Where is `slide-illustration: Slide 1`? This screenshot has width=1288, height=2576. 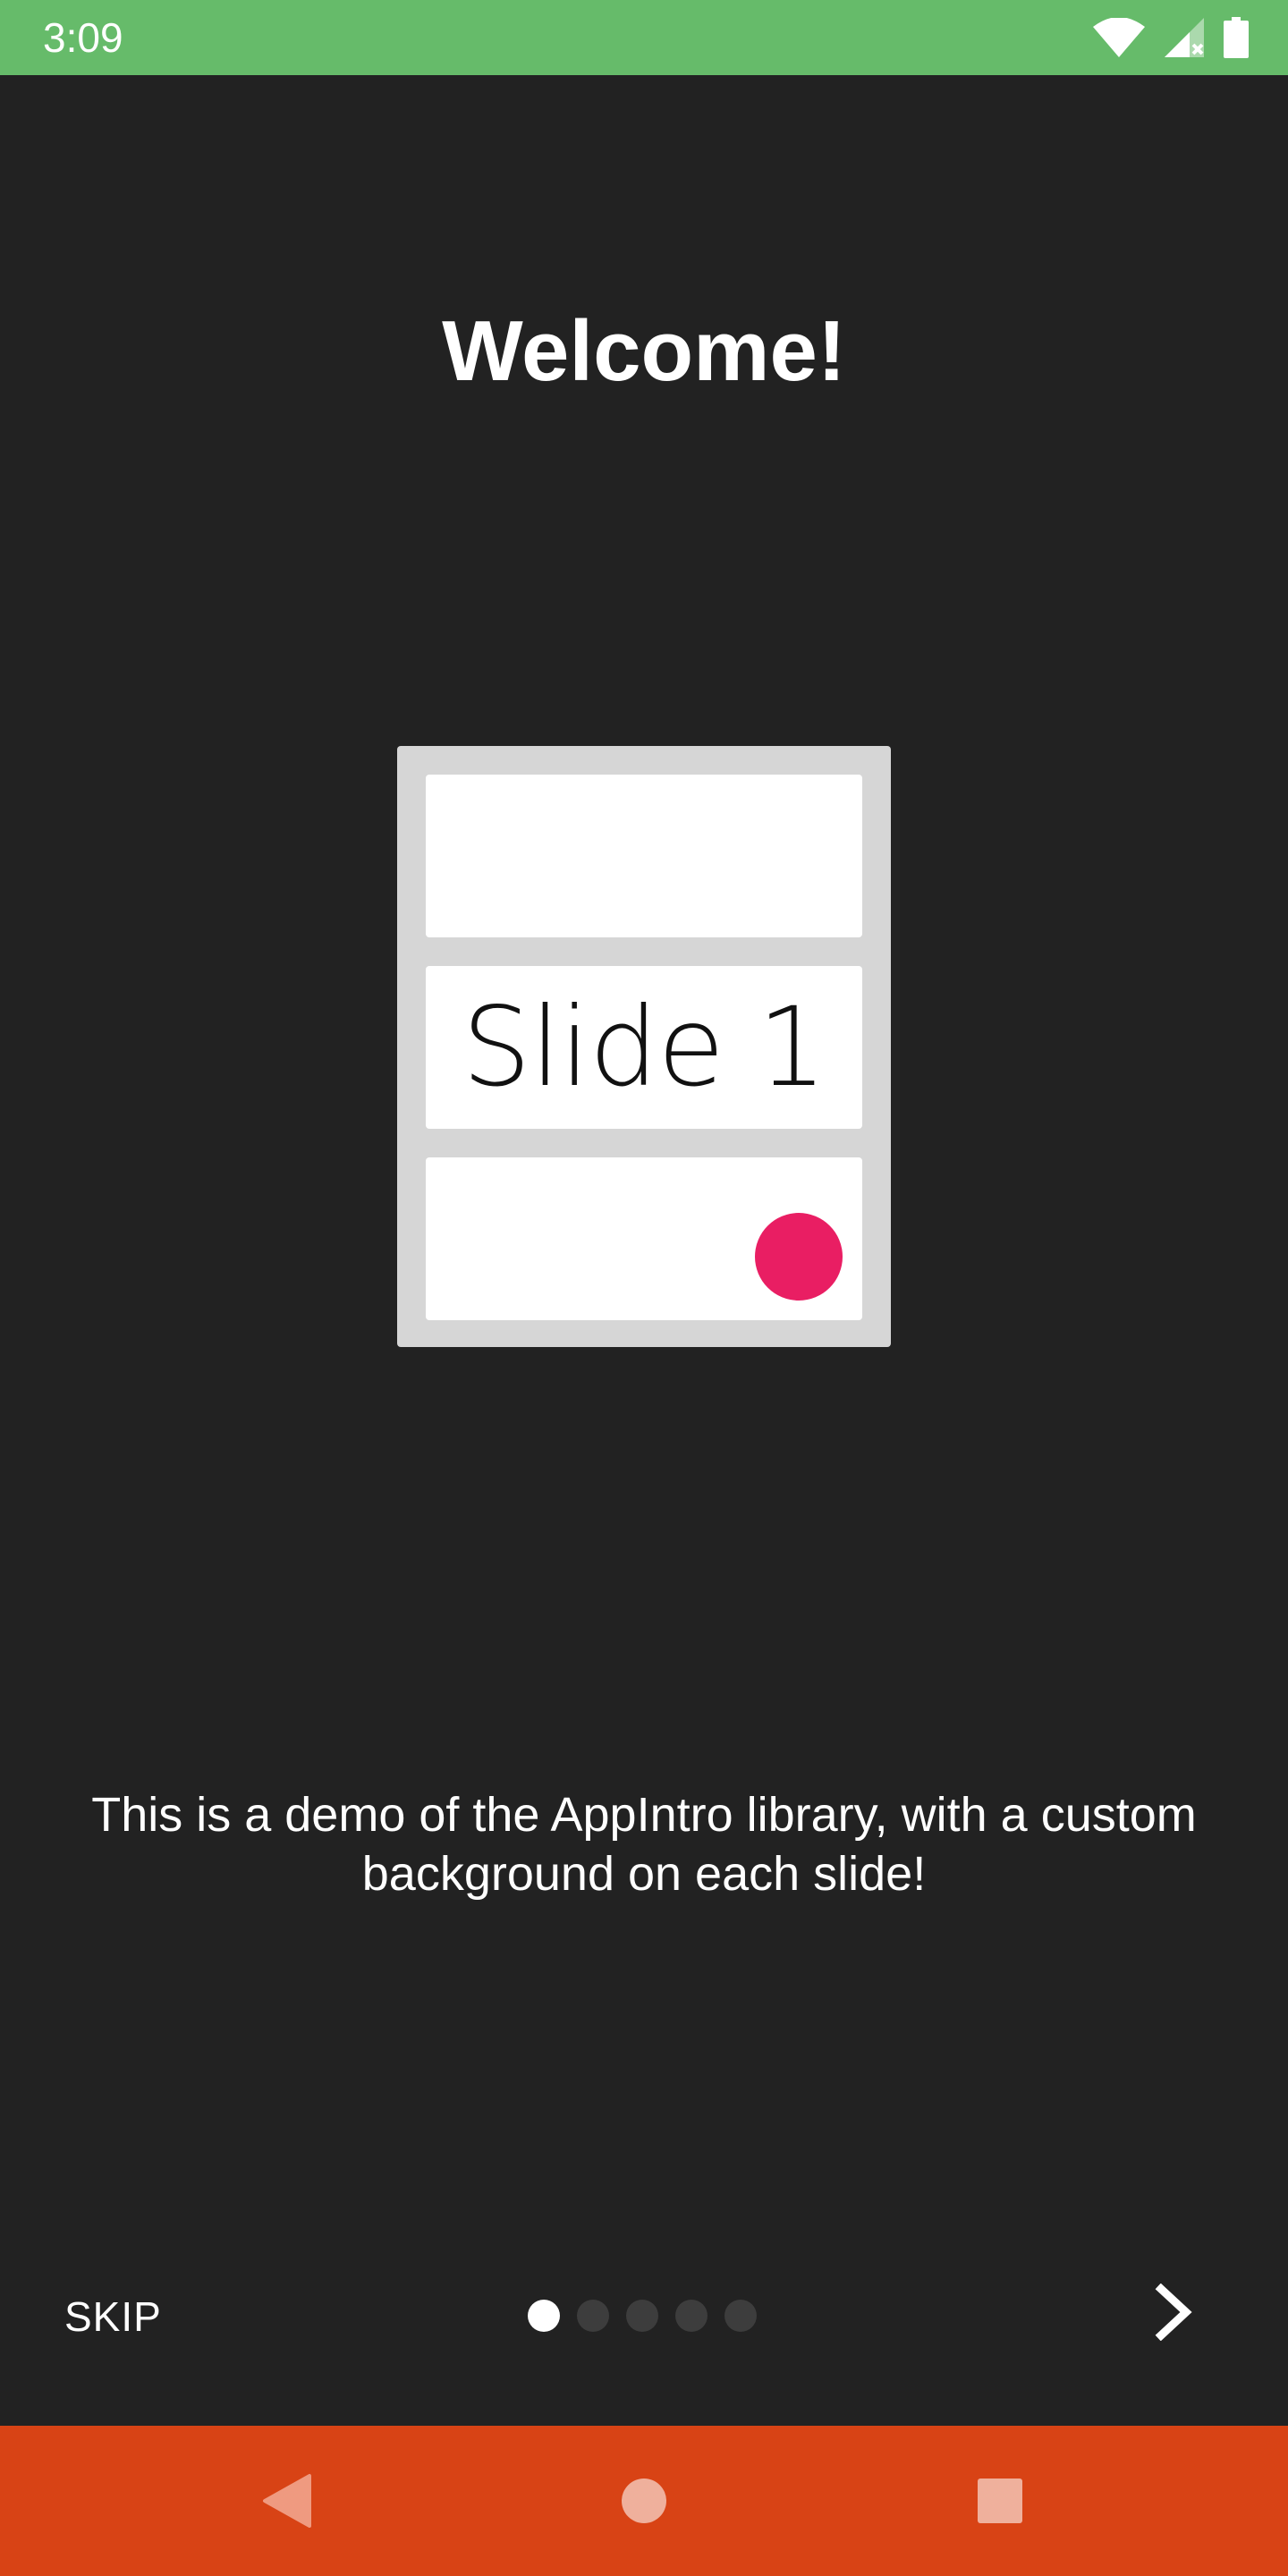
slide-illustration: Slide 1 is located at coordinates (644, 1046).